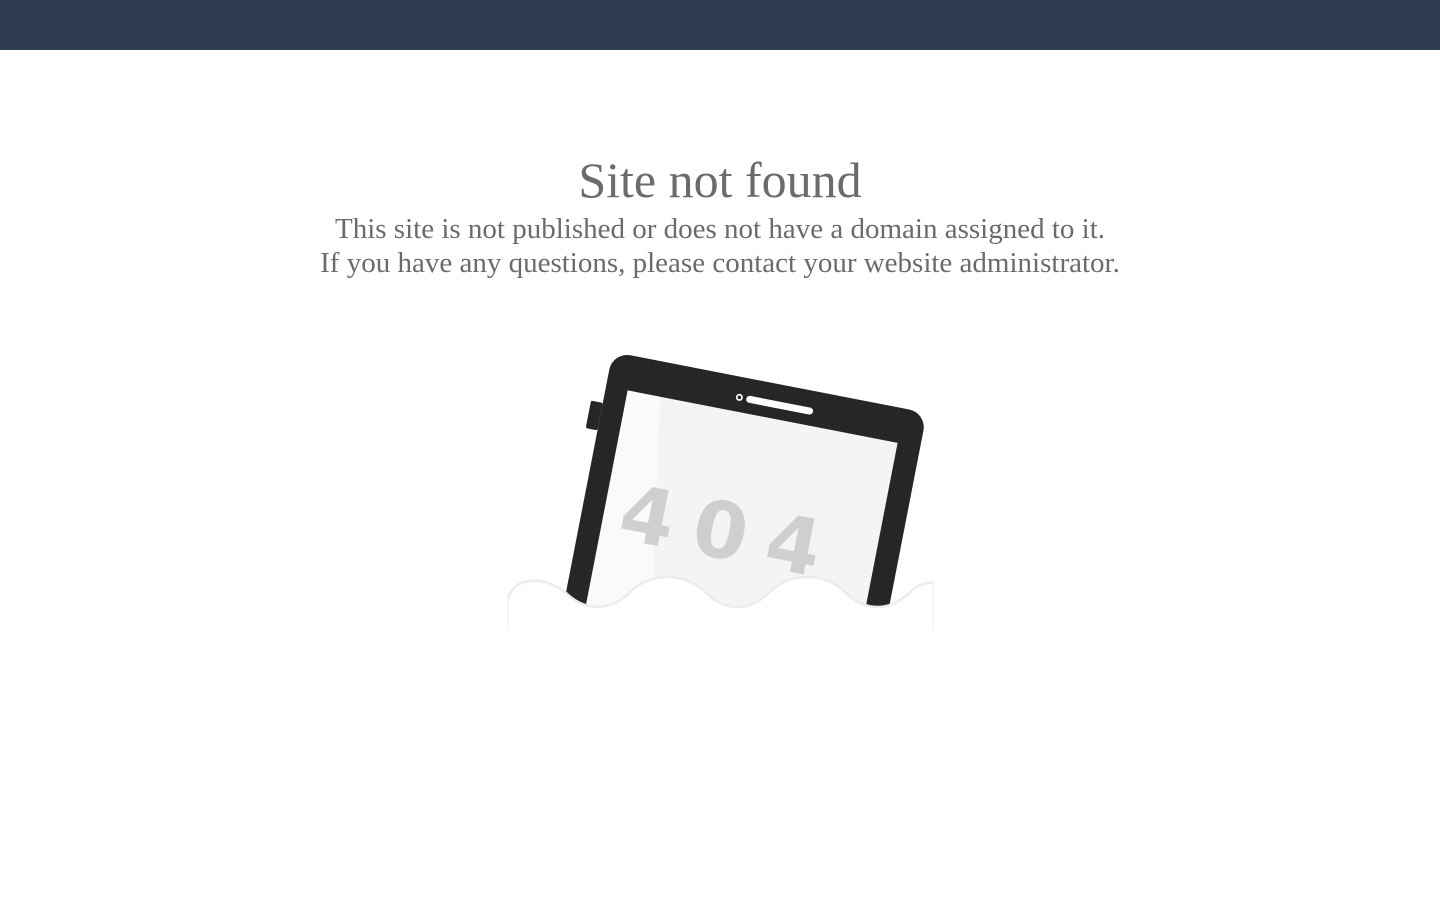 The height and width of the screenshot is (900, 1440). I want to click on tablet-404-icon: 404, so click(720, 497).